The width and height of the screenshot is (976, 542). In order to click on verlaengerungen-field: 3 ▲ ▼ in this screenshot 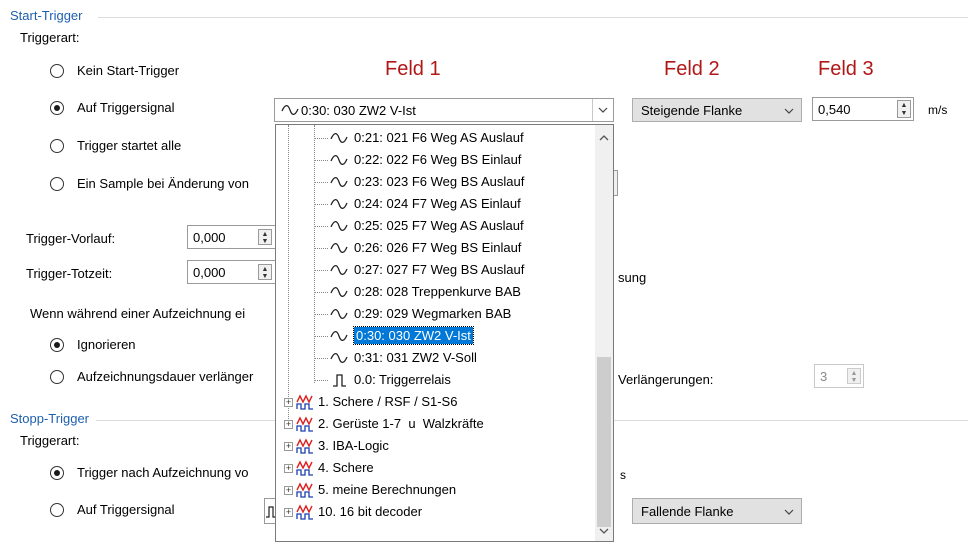, I will do `click(839, 376)`.